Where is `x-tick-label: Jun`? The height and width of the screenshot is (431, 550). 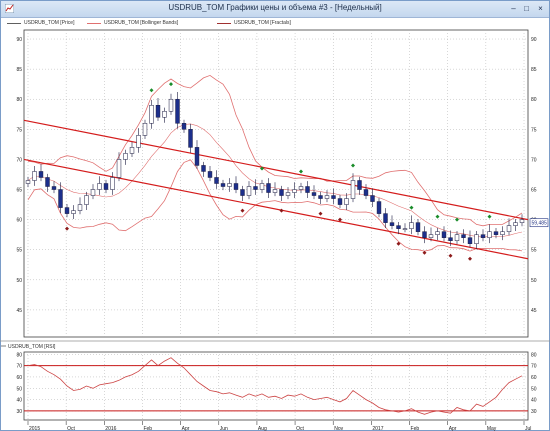
x-tick-label: Jun is located at coordinates (224, 428).